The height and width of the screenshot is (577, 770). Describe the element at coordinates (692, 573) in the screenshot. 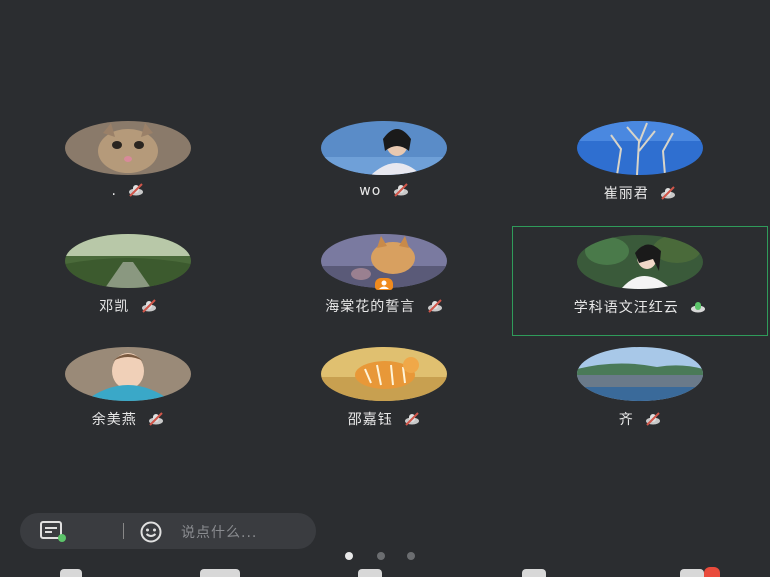

I see `members-toolbar-icon` at that location.